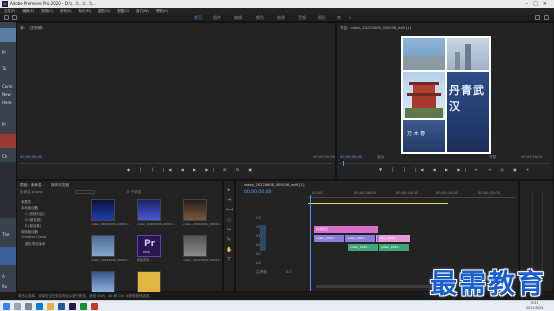  I want to click on browser-icon, so click(39, 306).